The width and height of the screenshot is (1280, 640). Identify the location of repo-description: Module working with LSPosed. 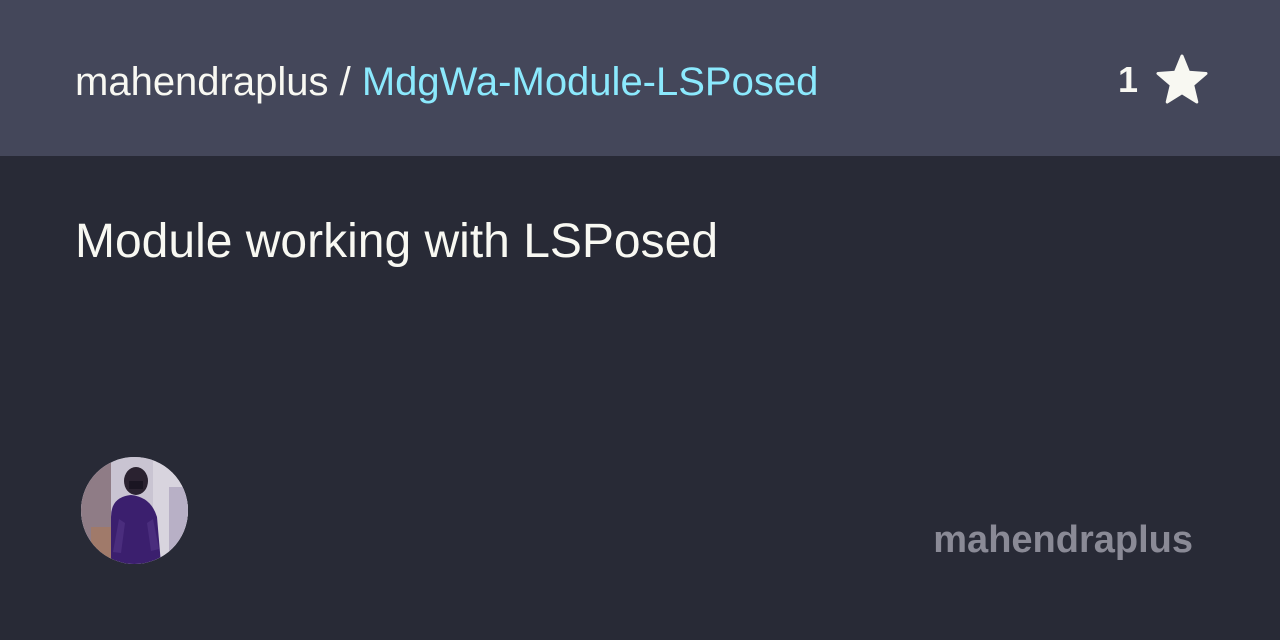
(397, 241).